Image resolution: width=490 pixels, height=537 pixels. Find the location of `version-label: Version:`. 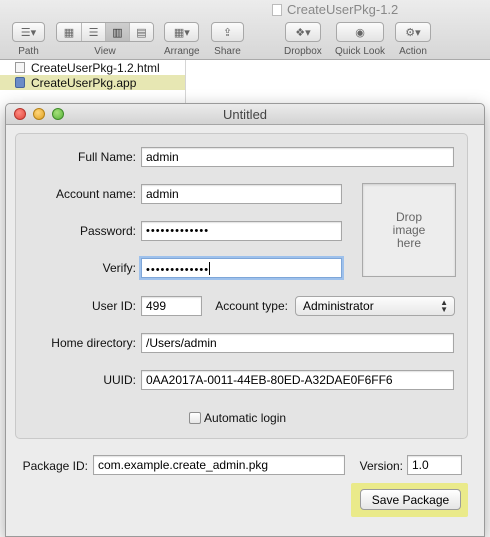

version-label: Version: is located at coordinates (381, 466).